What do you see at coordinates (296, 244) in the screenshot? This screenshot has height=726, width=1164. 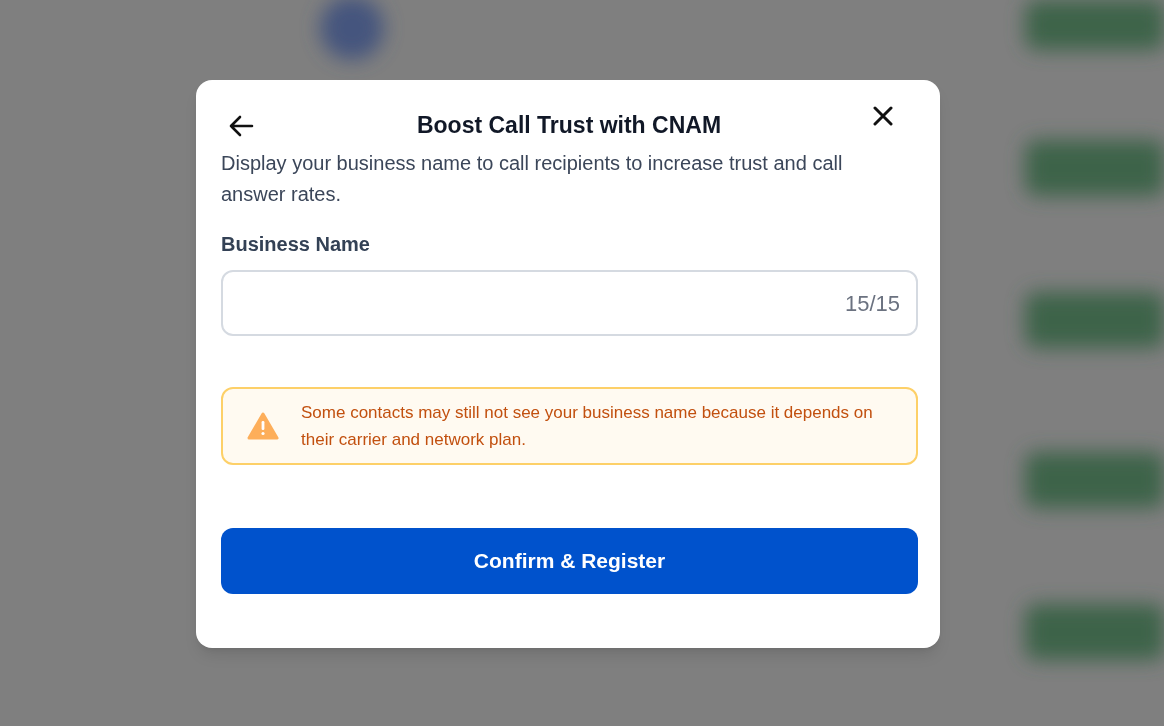 I see `field-label: Business Name` at bounding box center [296, 244].